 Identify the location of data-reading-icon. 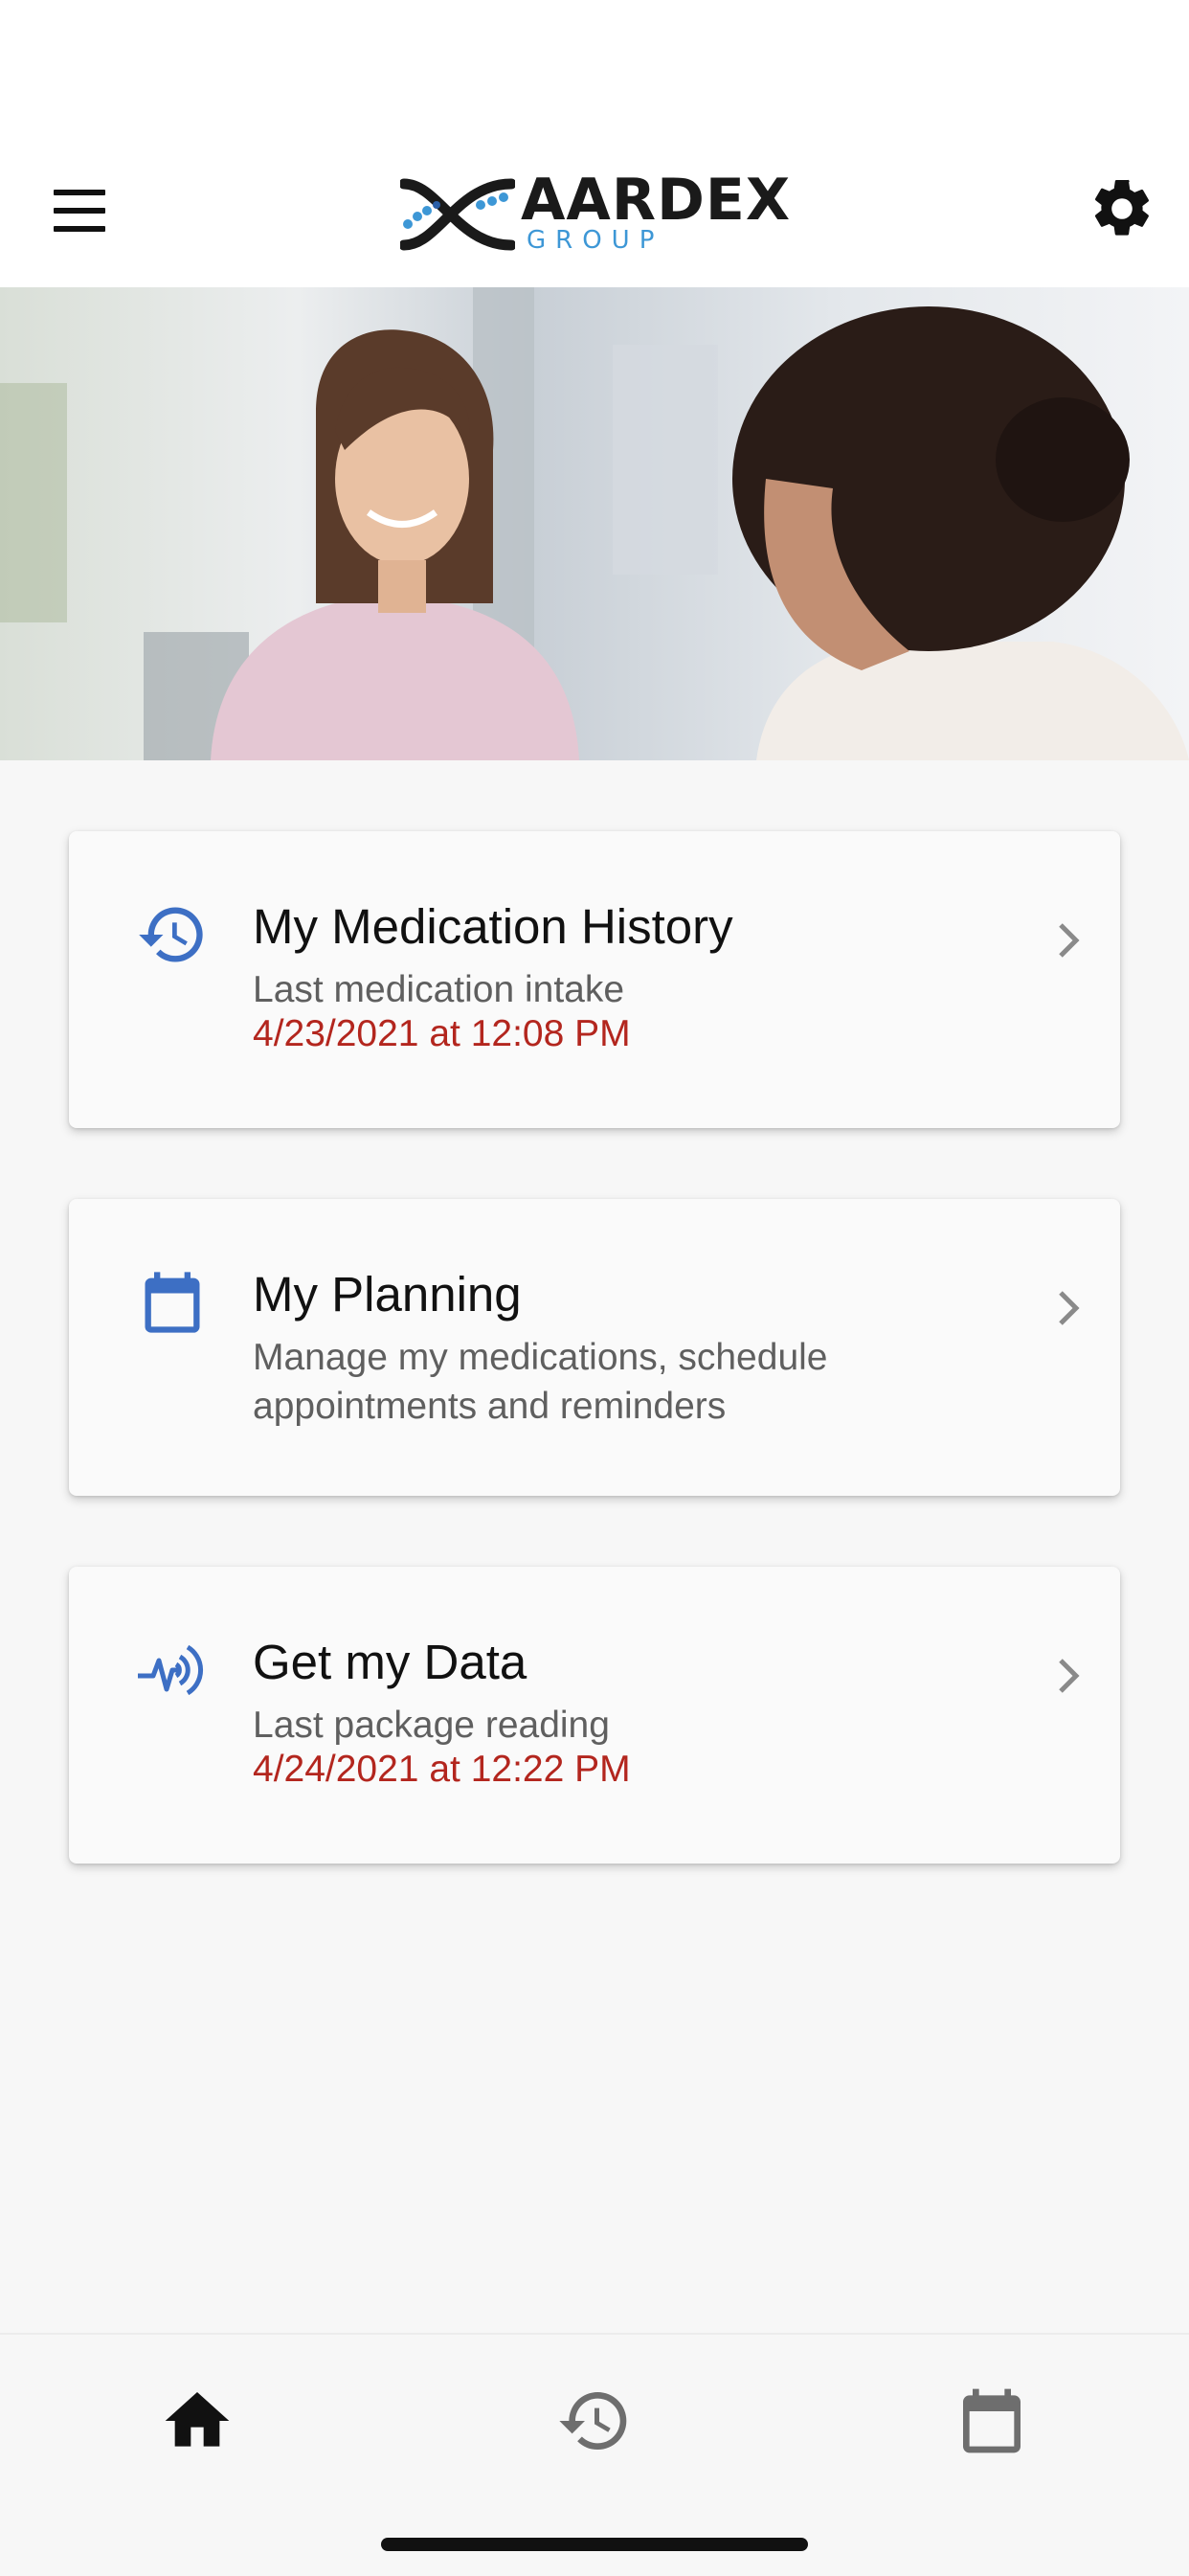
(171, 1670).